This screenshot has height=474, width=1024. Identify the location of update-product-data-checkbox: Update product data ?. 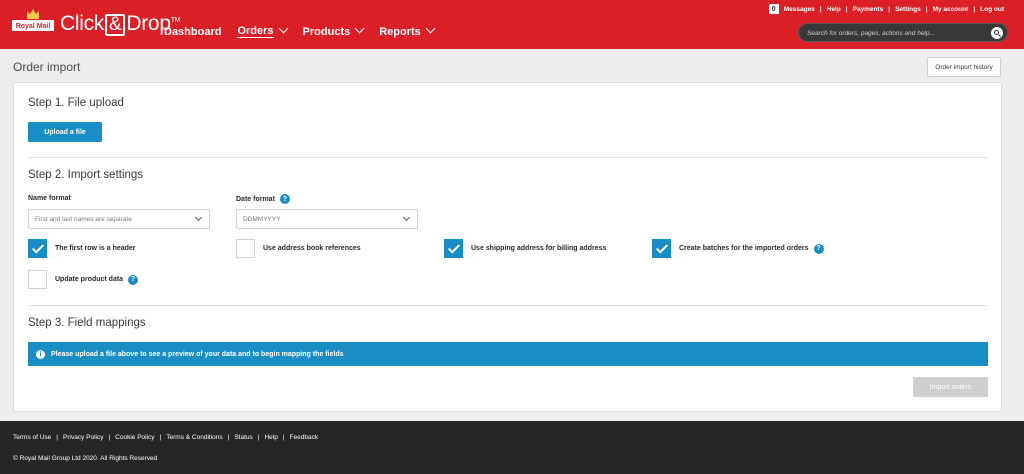
(83, 279).